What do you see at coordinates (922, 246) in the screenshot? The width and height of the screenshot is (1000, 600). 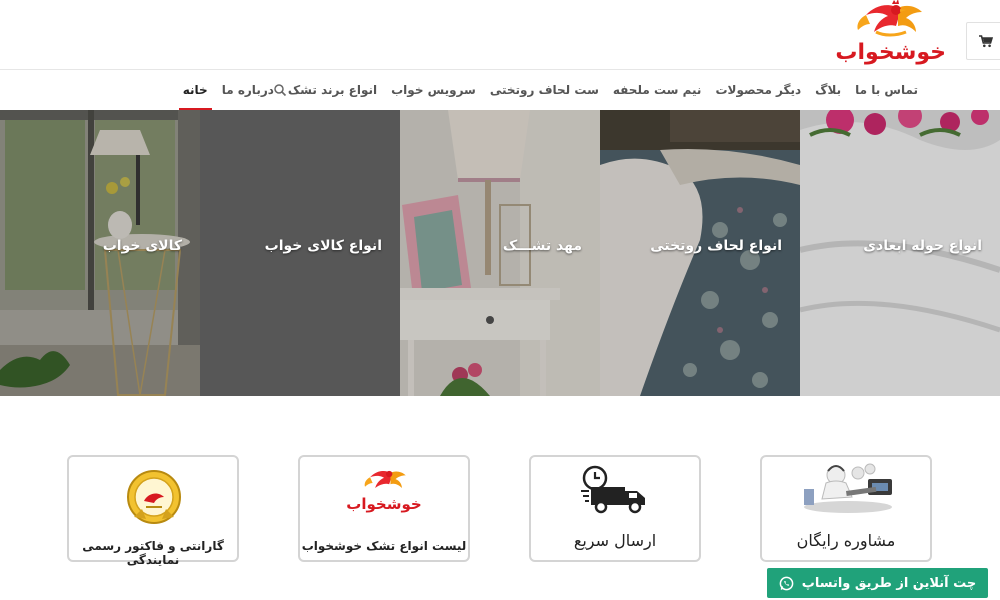 I see `panel-label: انواع حوله ابعادی` at bounding box center [922, 246].